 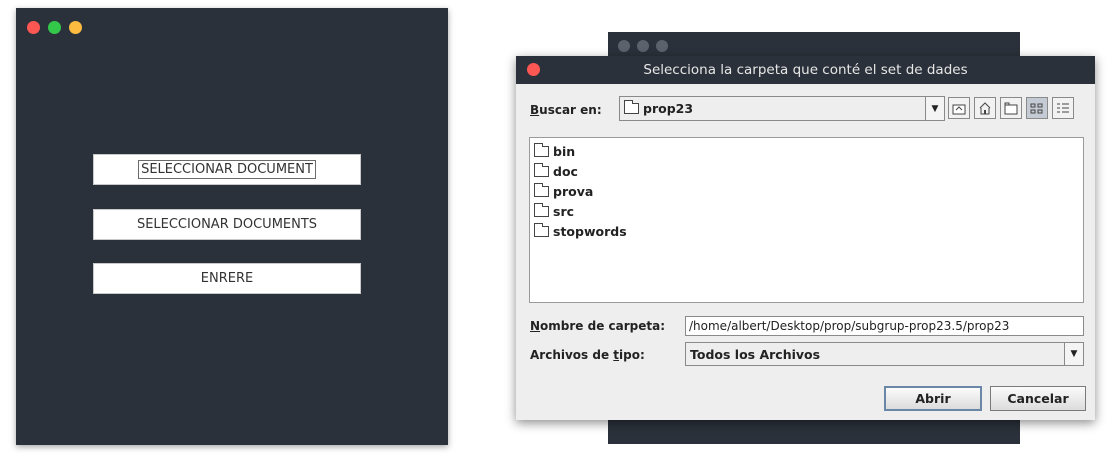 I want to click on window-controls, so click(x=54, y=27).